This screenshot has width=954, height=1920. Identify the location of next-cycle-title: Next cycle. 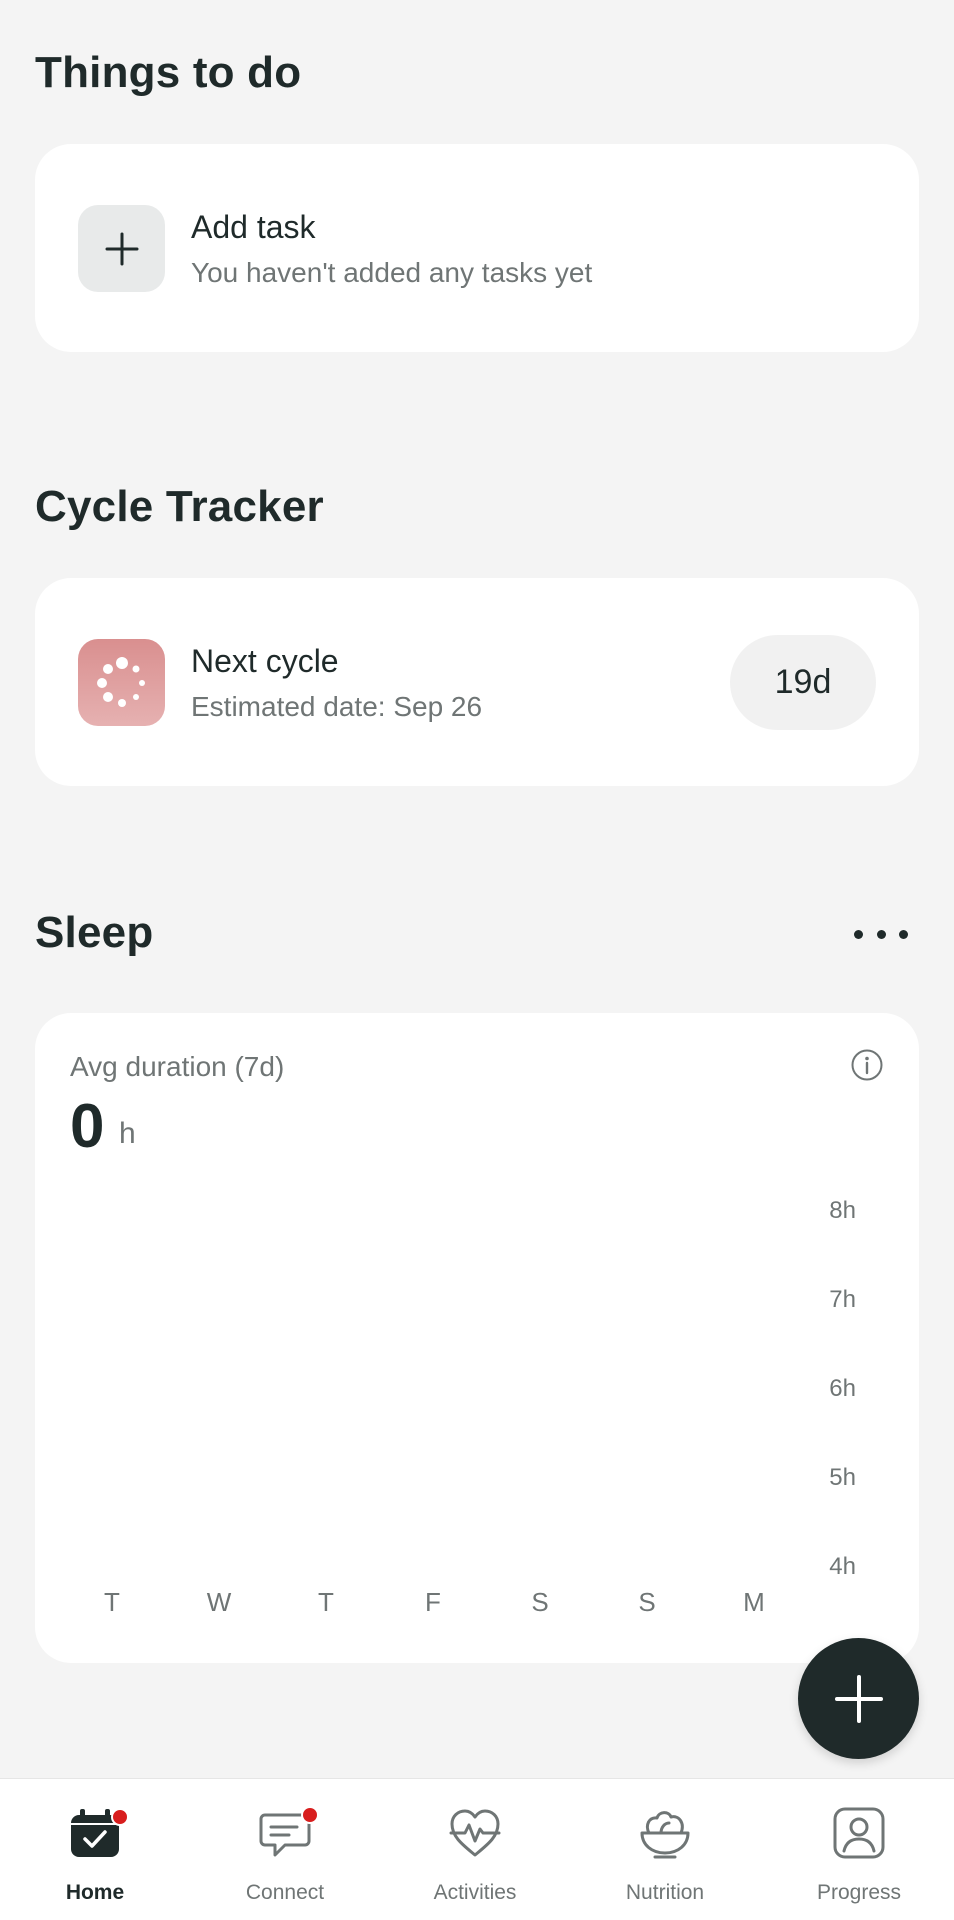
(265, 661).